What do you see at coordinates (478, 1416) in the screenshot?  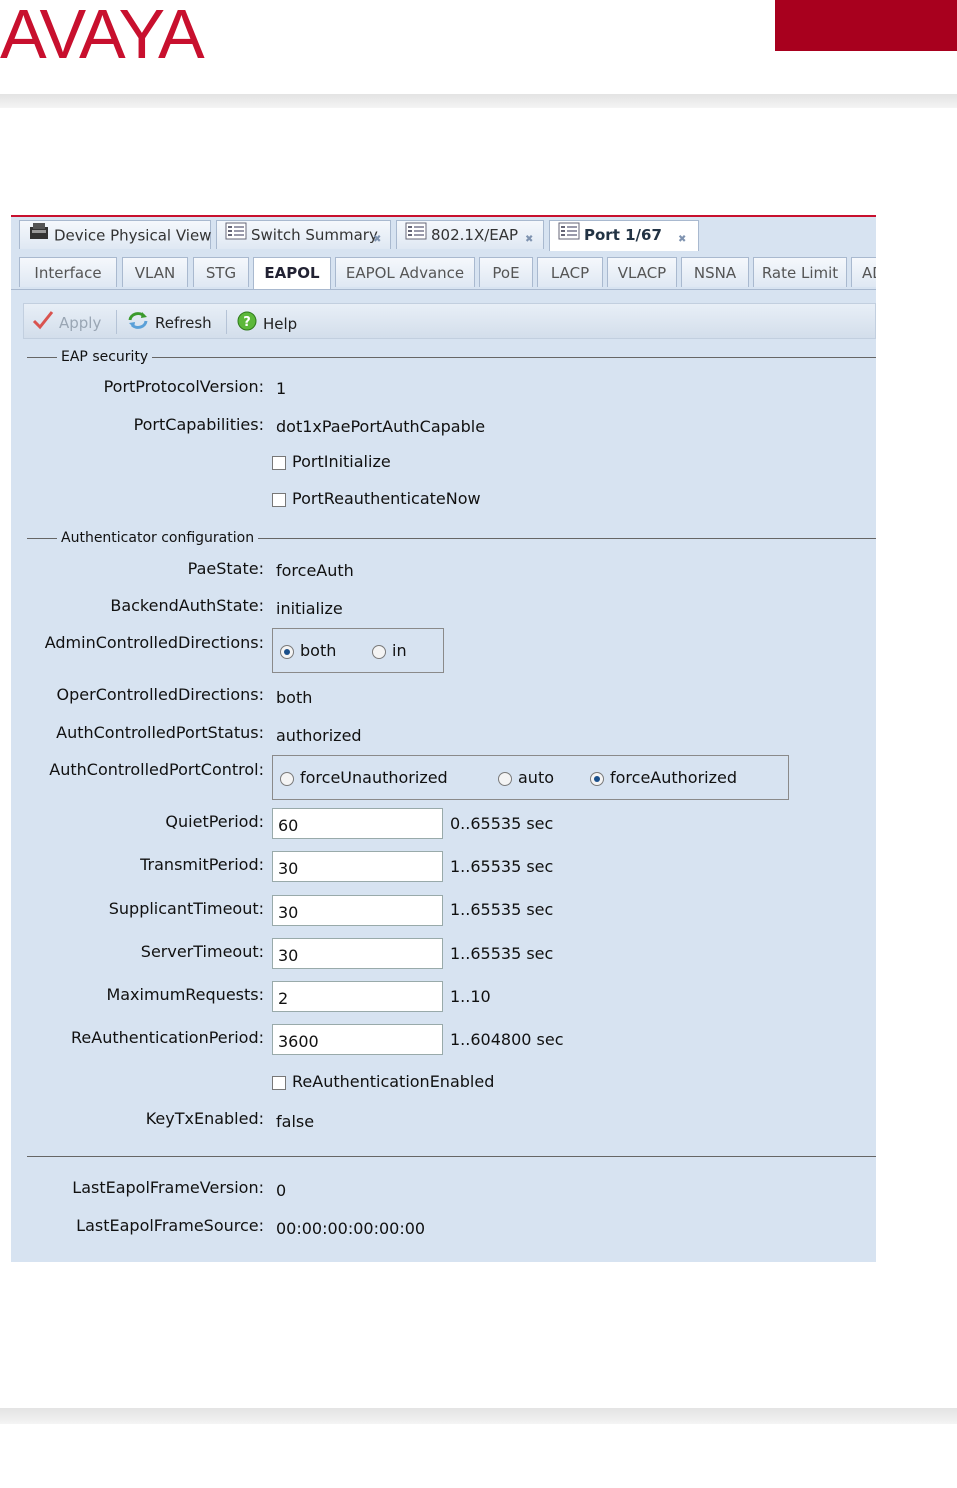 I see `footer-divider` at bounding box center [478, 1416].